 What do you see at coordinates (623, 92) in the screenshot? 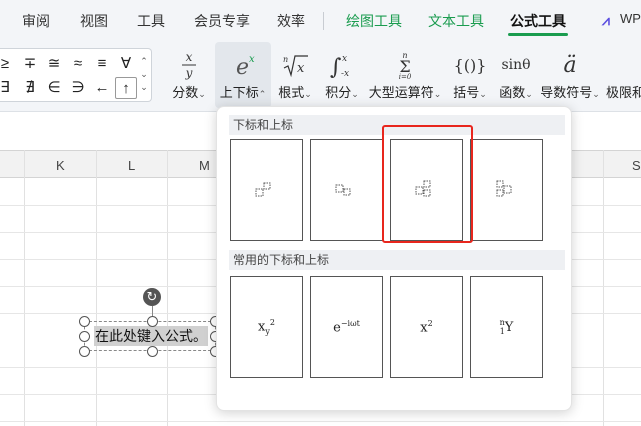
I see `limit-label: 极限和` at bounding box center [623, 92].